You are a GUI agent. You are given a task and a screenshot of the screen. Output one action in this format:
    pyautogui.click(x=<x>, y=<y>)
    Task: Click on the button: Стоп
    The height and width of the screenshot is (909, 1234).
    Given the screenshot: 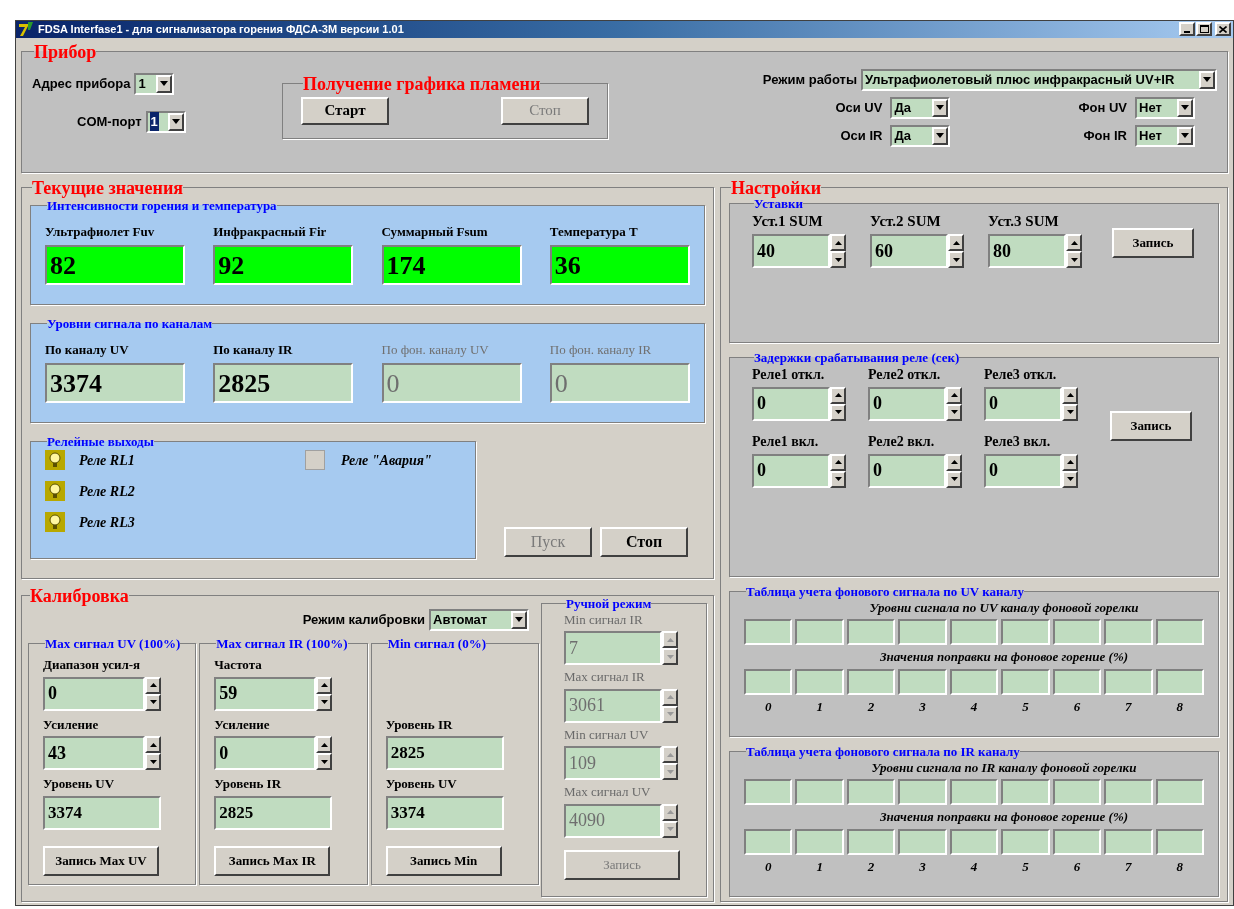 What is the action you would take?
    pyautogui.click(x=644, y=541)
    